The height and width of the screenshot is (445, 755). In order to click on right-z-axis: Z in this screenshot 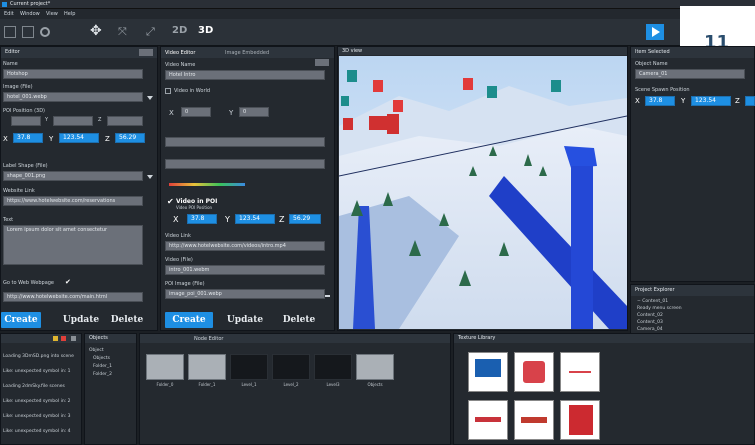, I will do `click(737, 101)`.